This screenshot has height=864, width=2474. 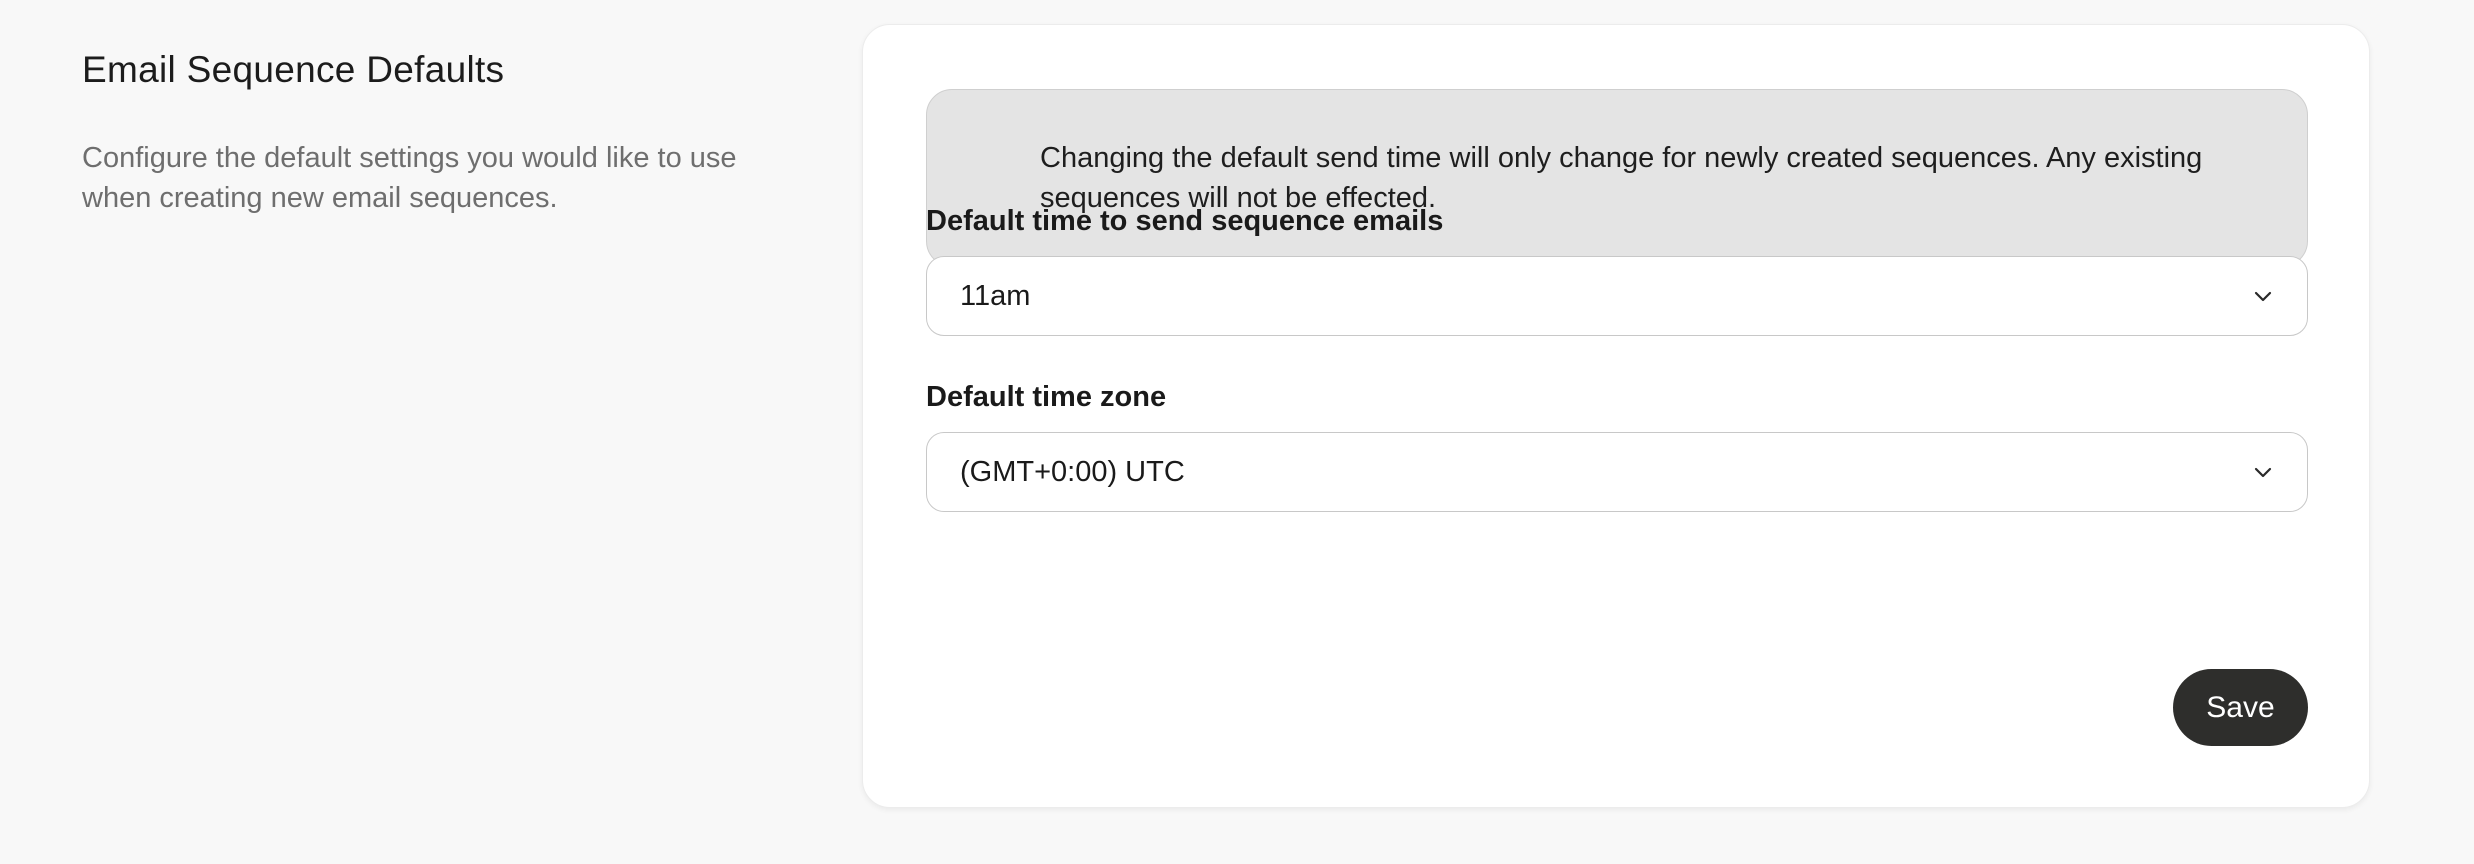 What do you see at coordinates (2240, 707) in the screenshot?
I see `save-button: Save` at bounding box center [2240, 707].